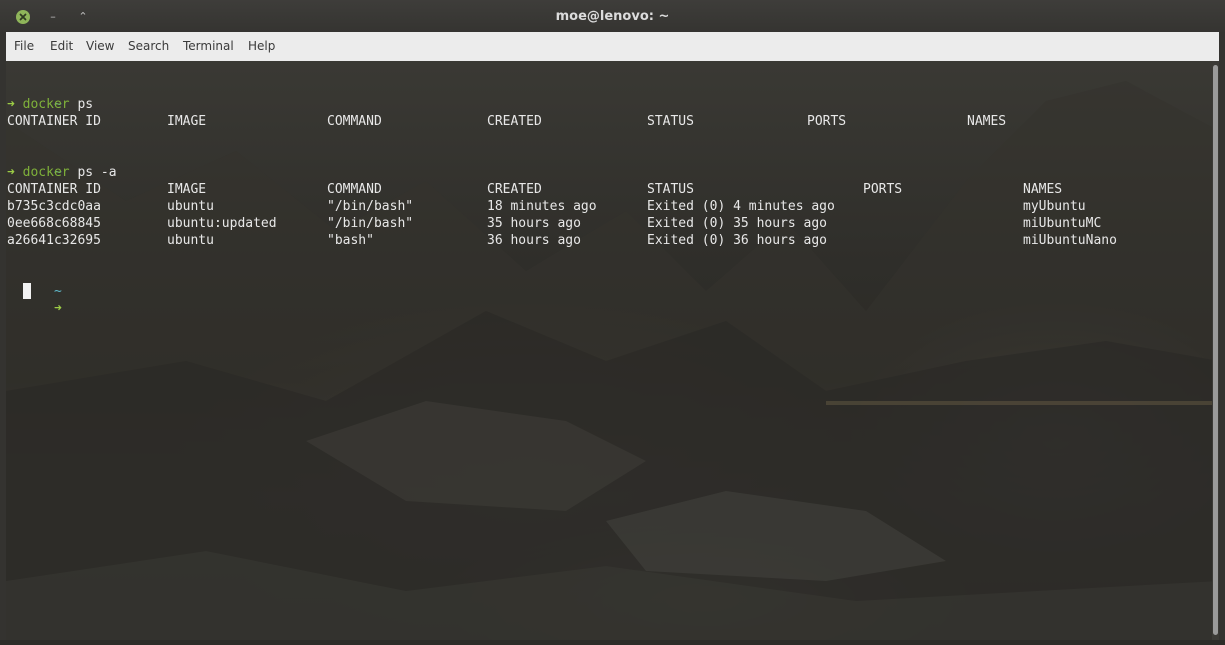 The image size is (1225, 645). Describe the element at coordinates (54, 206) in the screenshot. I see `cell-container-id: b735c3cdc0aa` at that location.